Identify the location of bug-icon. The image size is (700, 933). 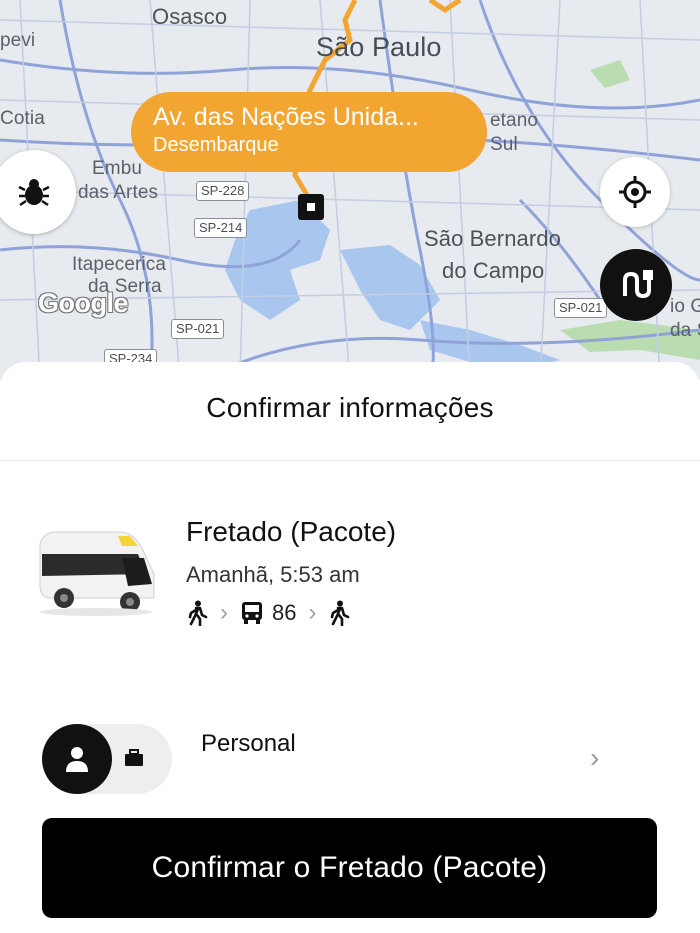
(34, 193).